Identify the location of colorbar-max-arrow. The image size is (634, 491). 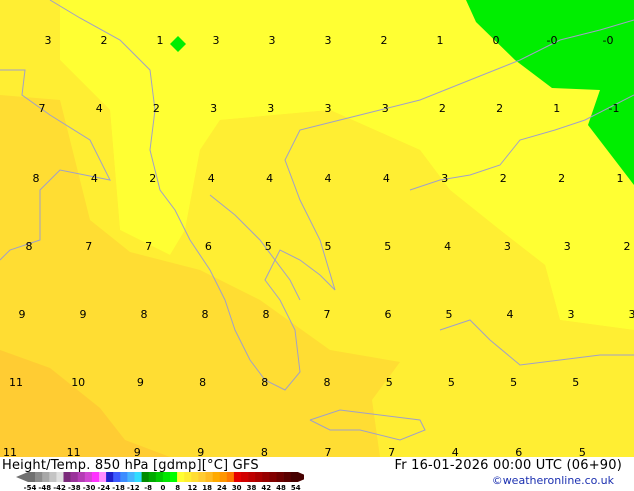
(301, 477).